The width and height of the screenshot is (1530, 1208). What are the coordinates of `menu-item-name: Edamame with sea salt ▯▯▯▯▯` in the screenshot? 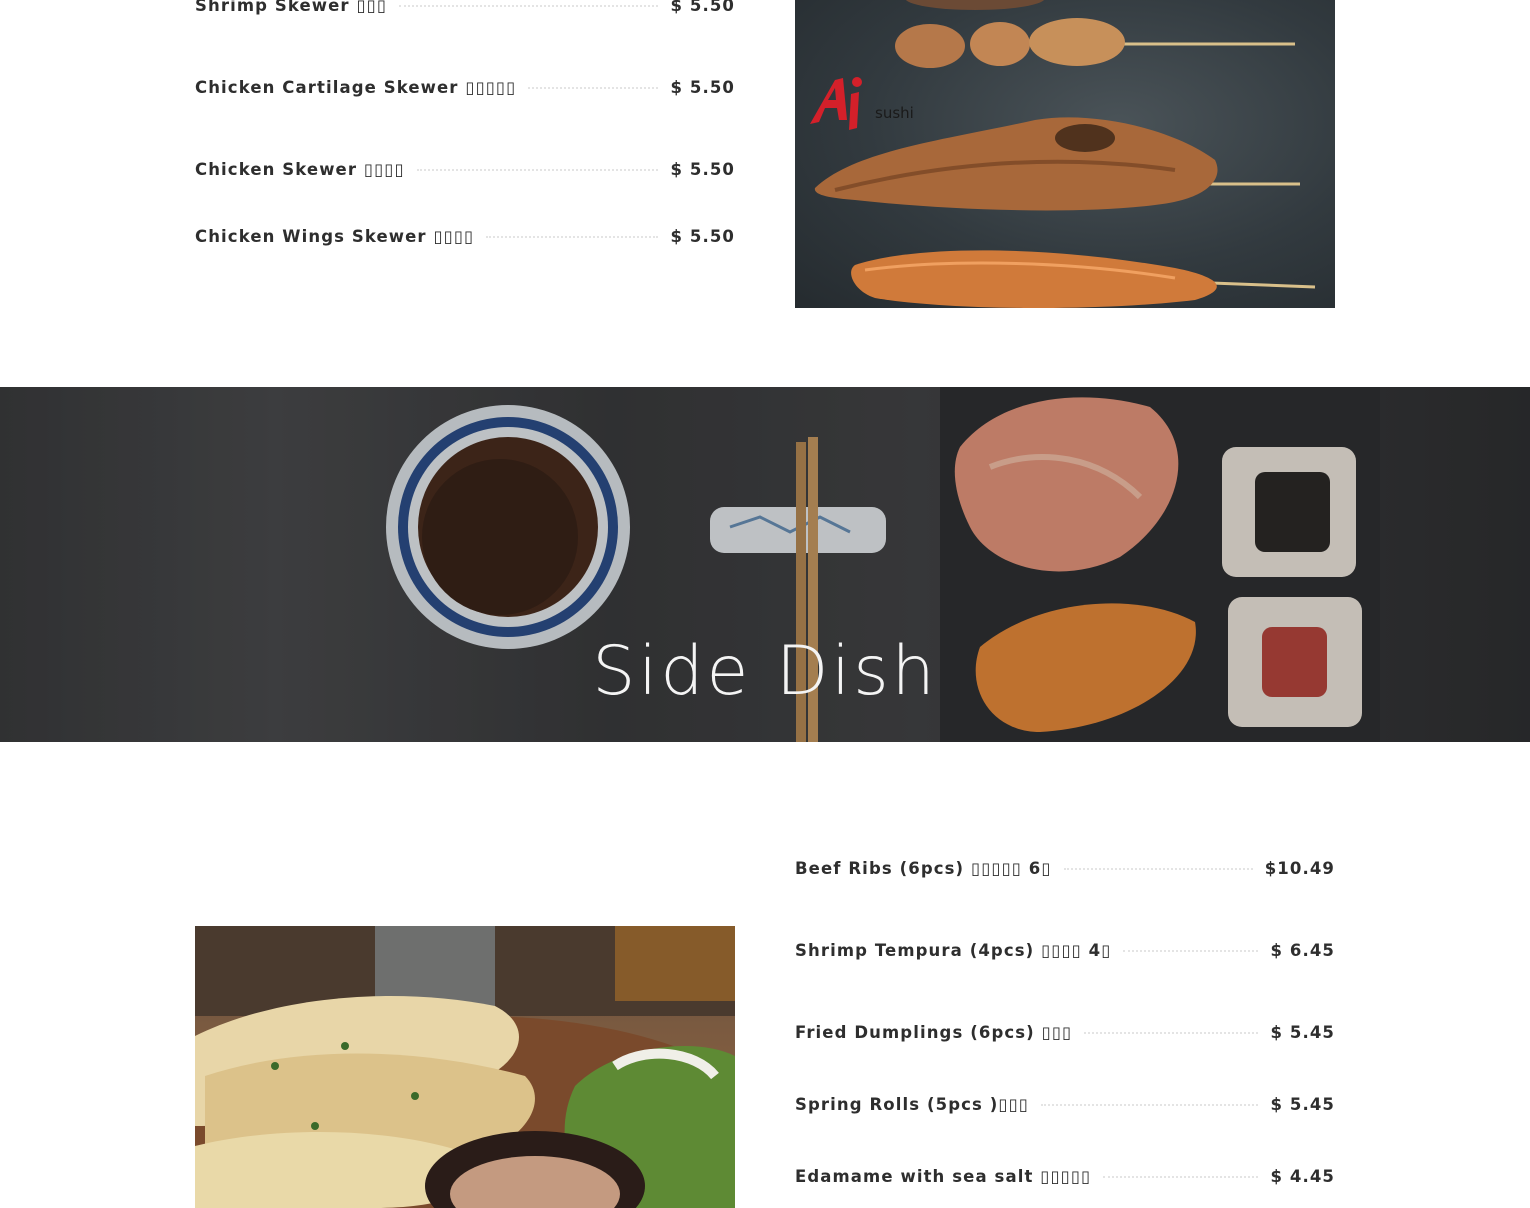 It's located at (943, 1176).